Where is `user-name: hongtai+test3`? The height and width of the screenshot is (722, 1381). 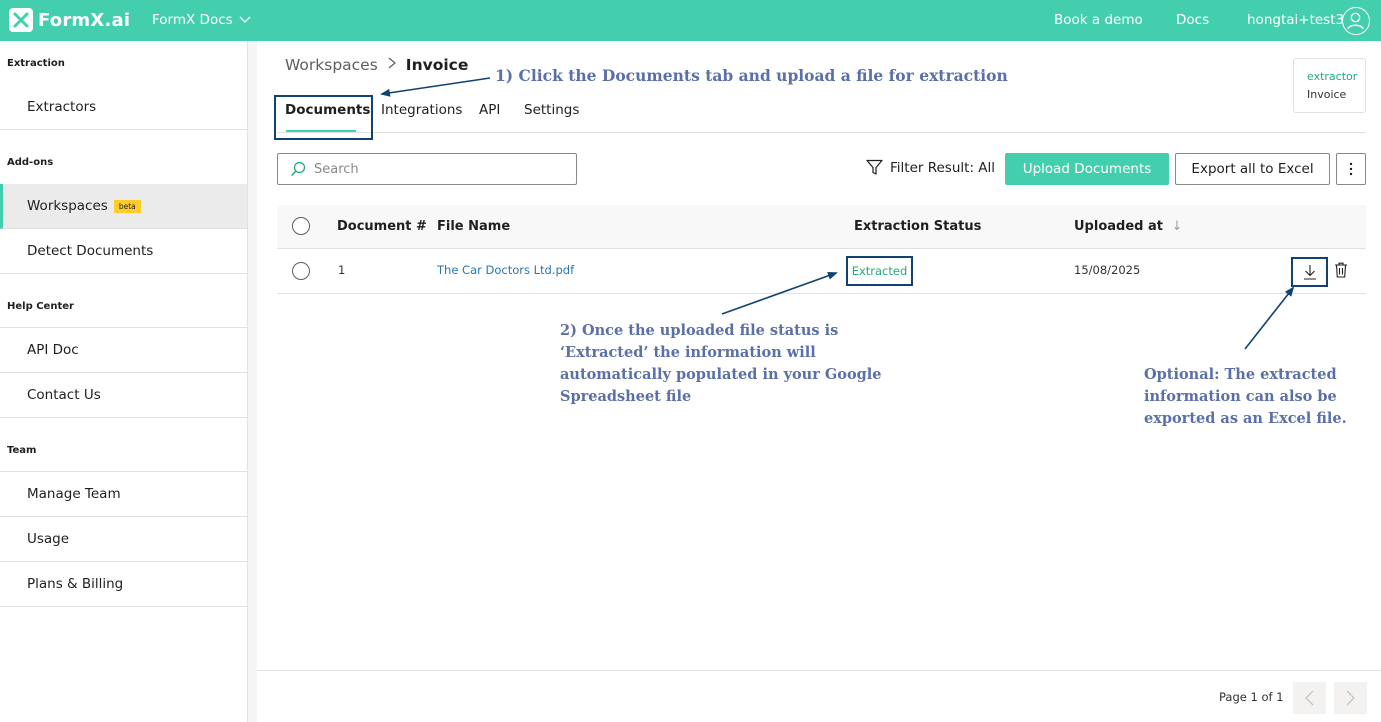 user-name: hongtai+test3 is located at coordinates (1295, 20).